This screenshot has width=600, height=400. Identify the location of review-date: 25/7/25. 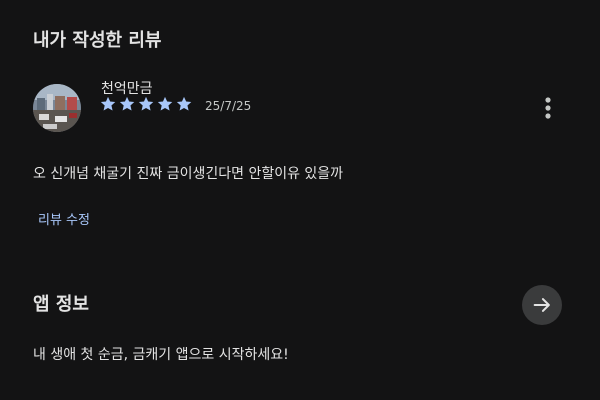
(228, 106).